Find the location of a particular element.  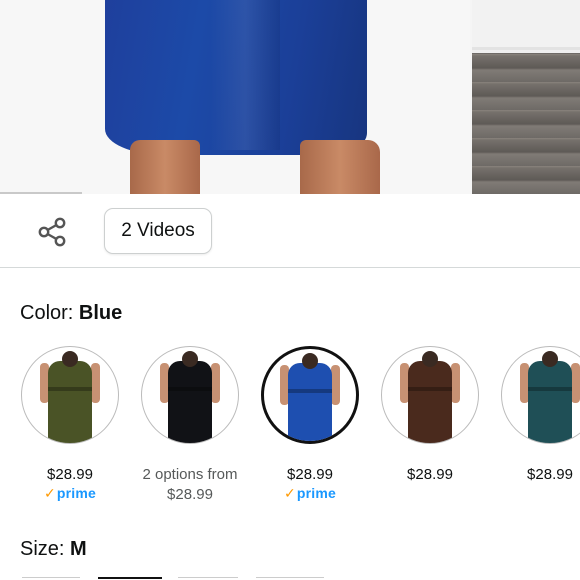

share-button is located at coordinates (52, 232).